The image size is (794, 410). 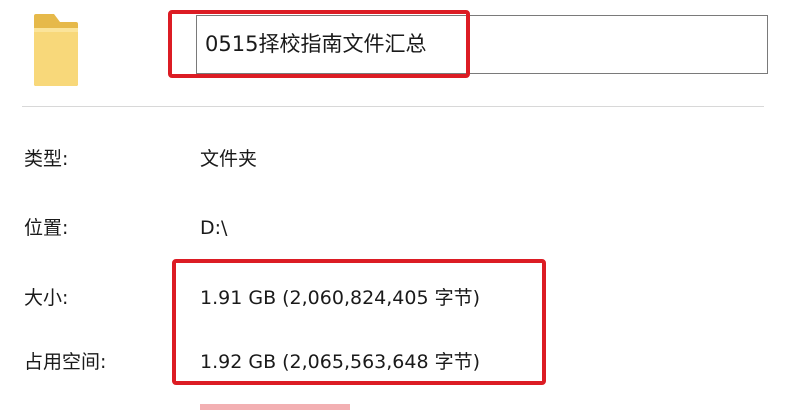 What do you see at coordinates (482, 44) in the screenshot?
I see `folder-name-field: 0515择校指南文件汇总` at bounding box center [482, 44].